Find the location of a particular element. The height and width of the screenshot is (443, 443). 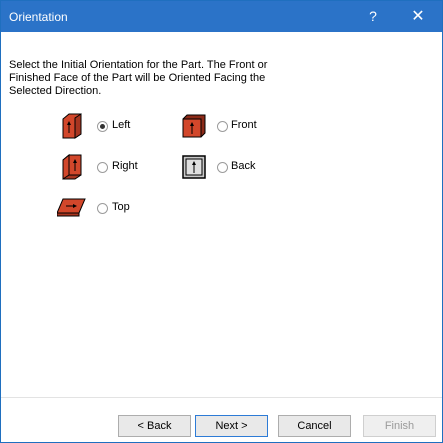

footer-separator is located at coordinates (221, 397).